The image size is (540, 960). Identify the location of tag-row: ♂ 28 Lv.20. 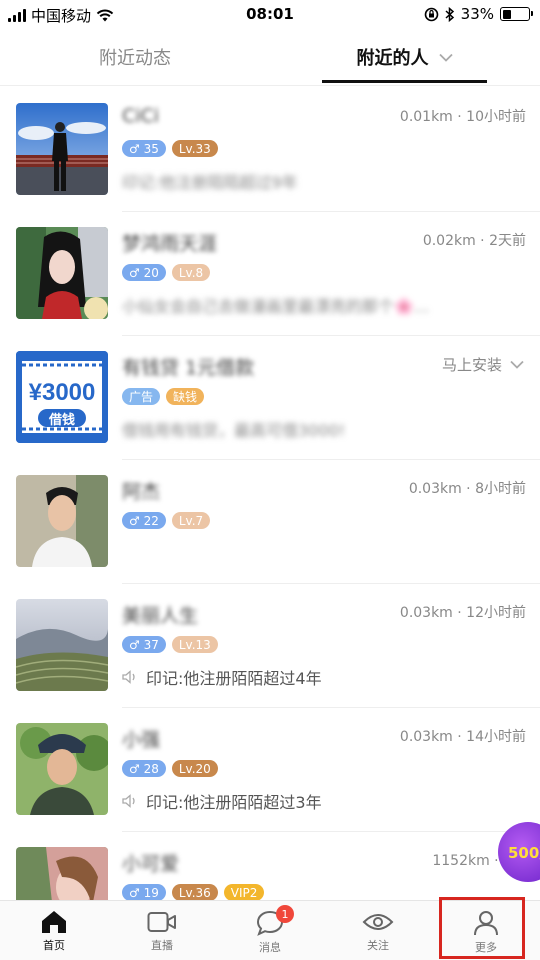
(170, 768).